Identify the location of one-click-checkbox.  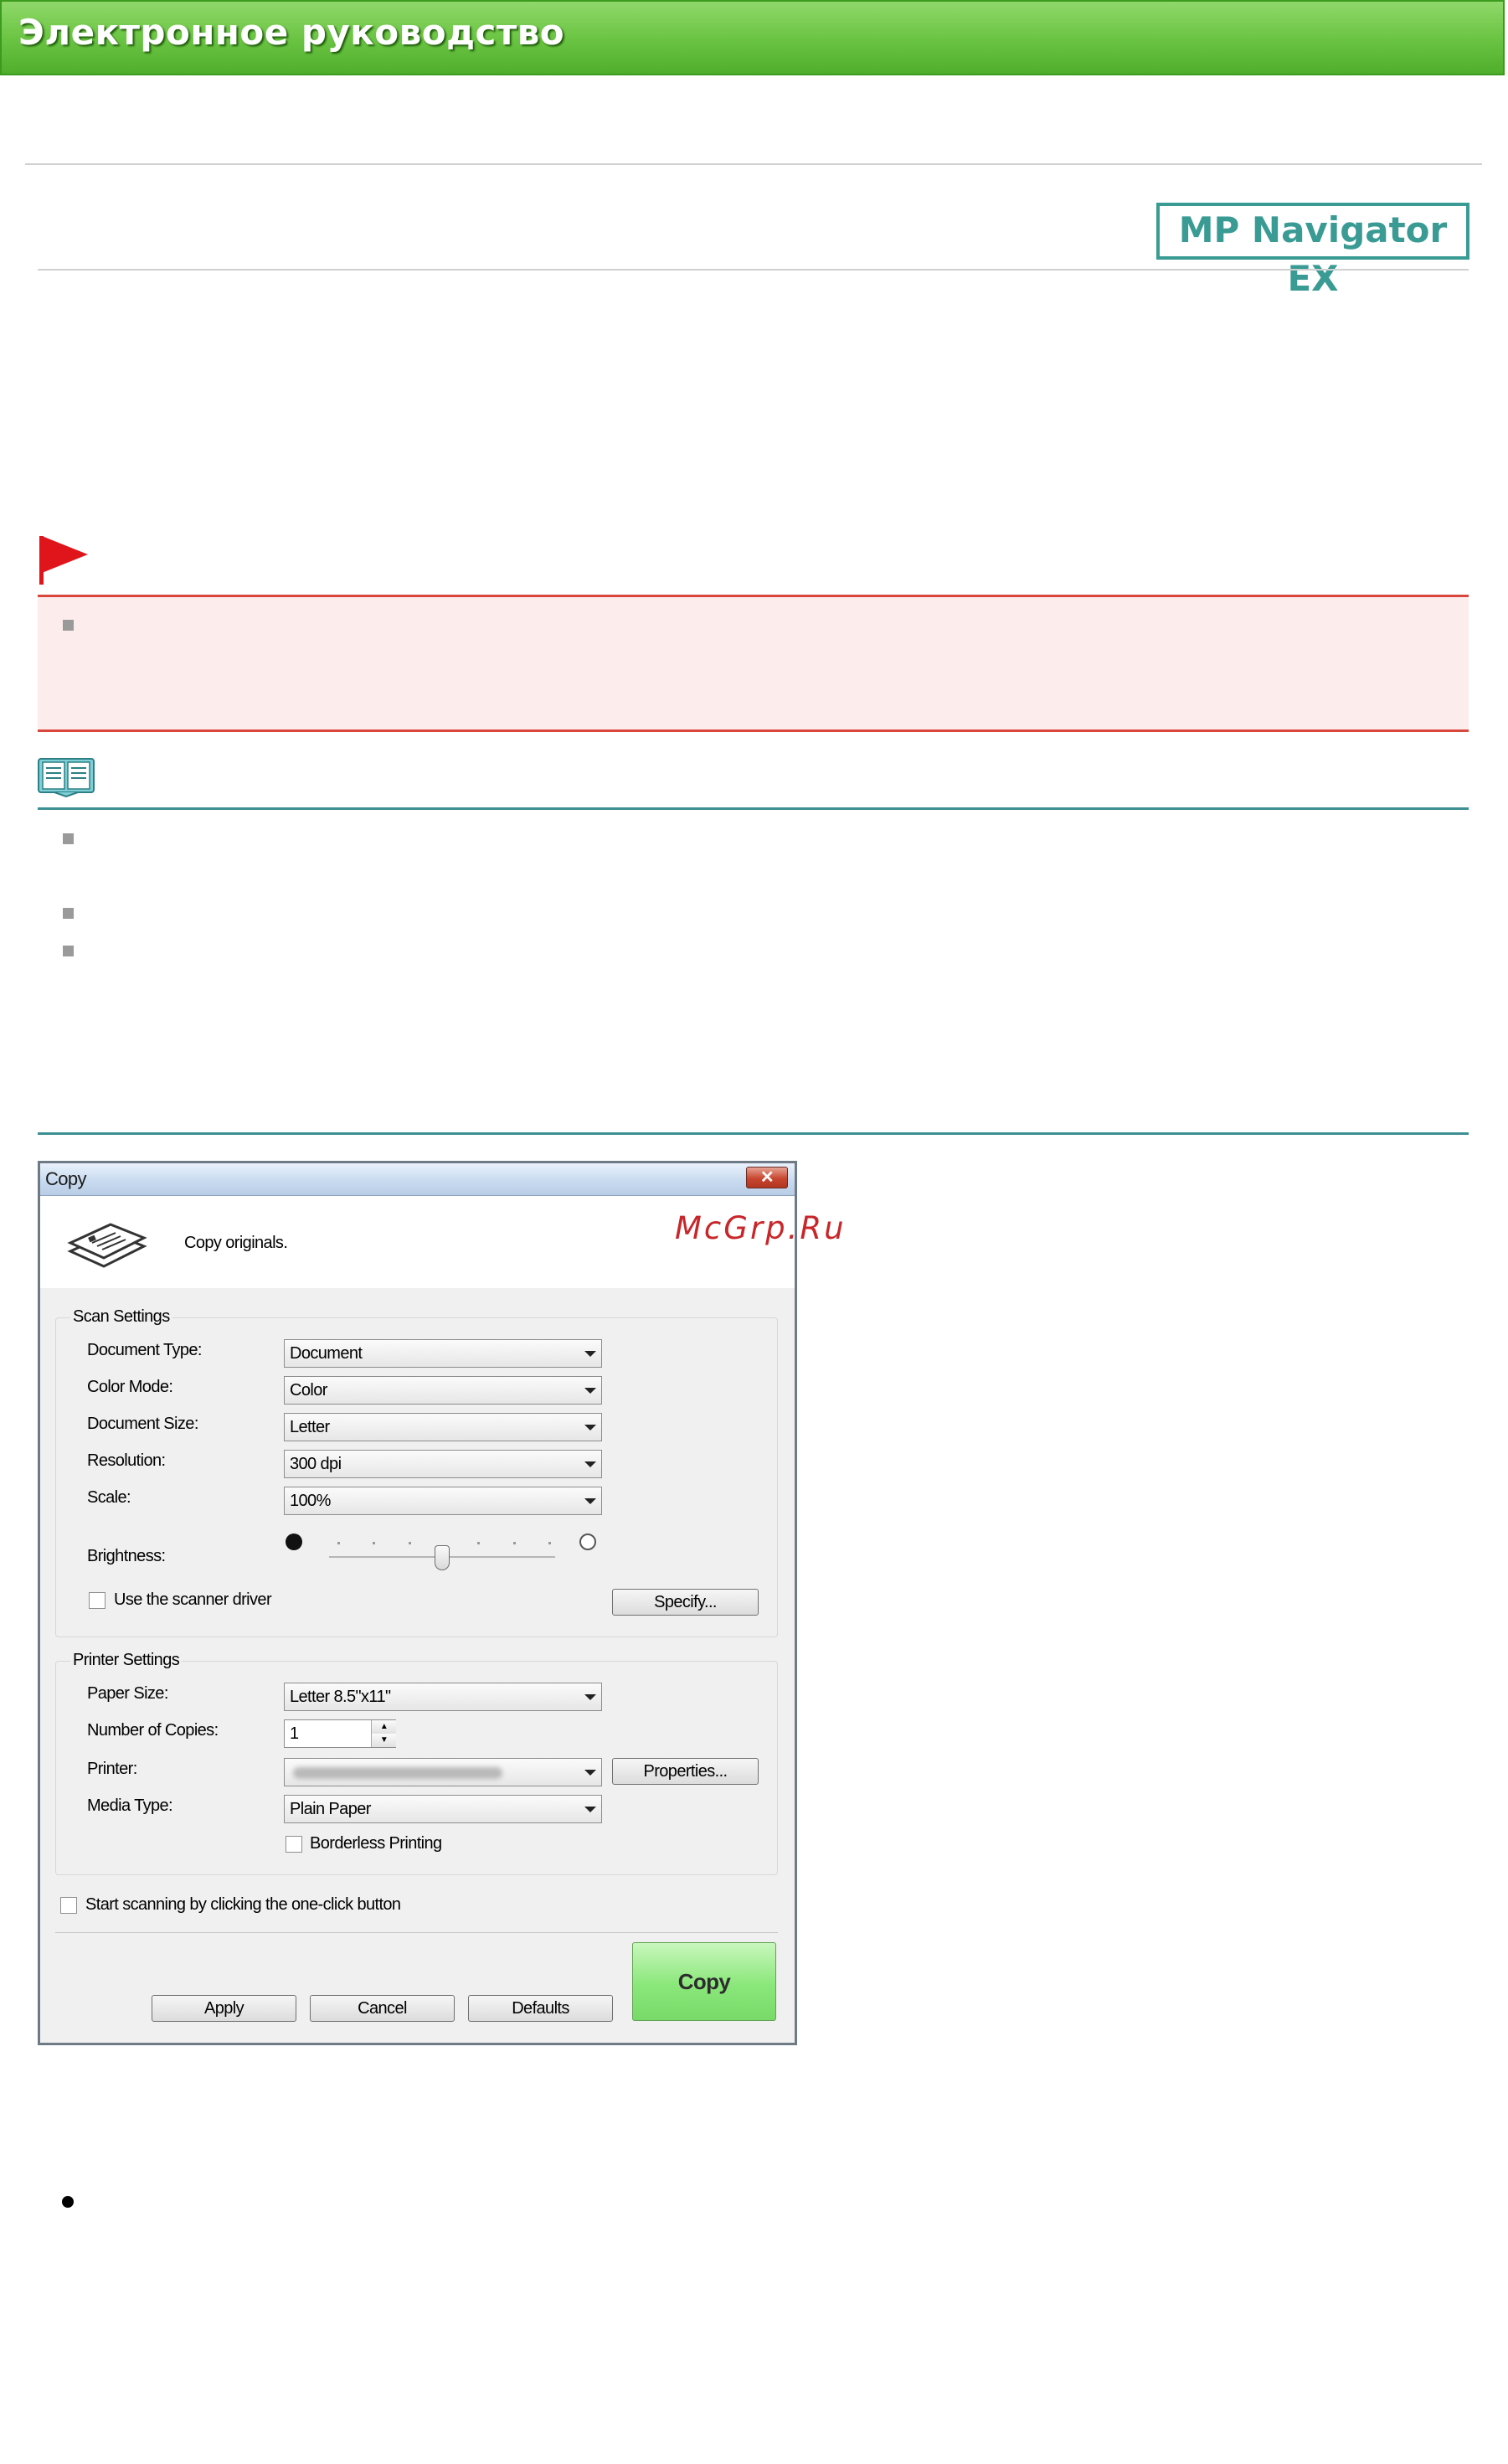
(68, 1905).